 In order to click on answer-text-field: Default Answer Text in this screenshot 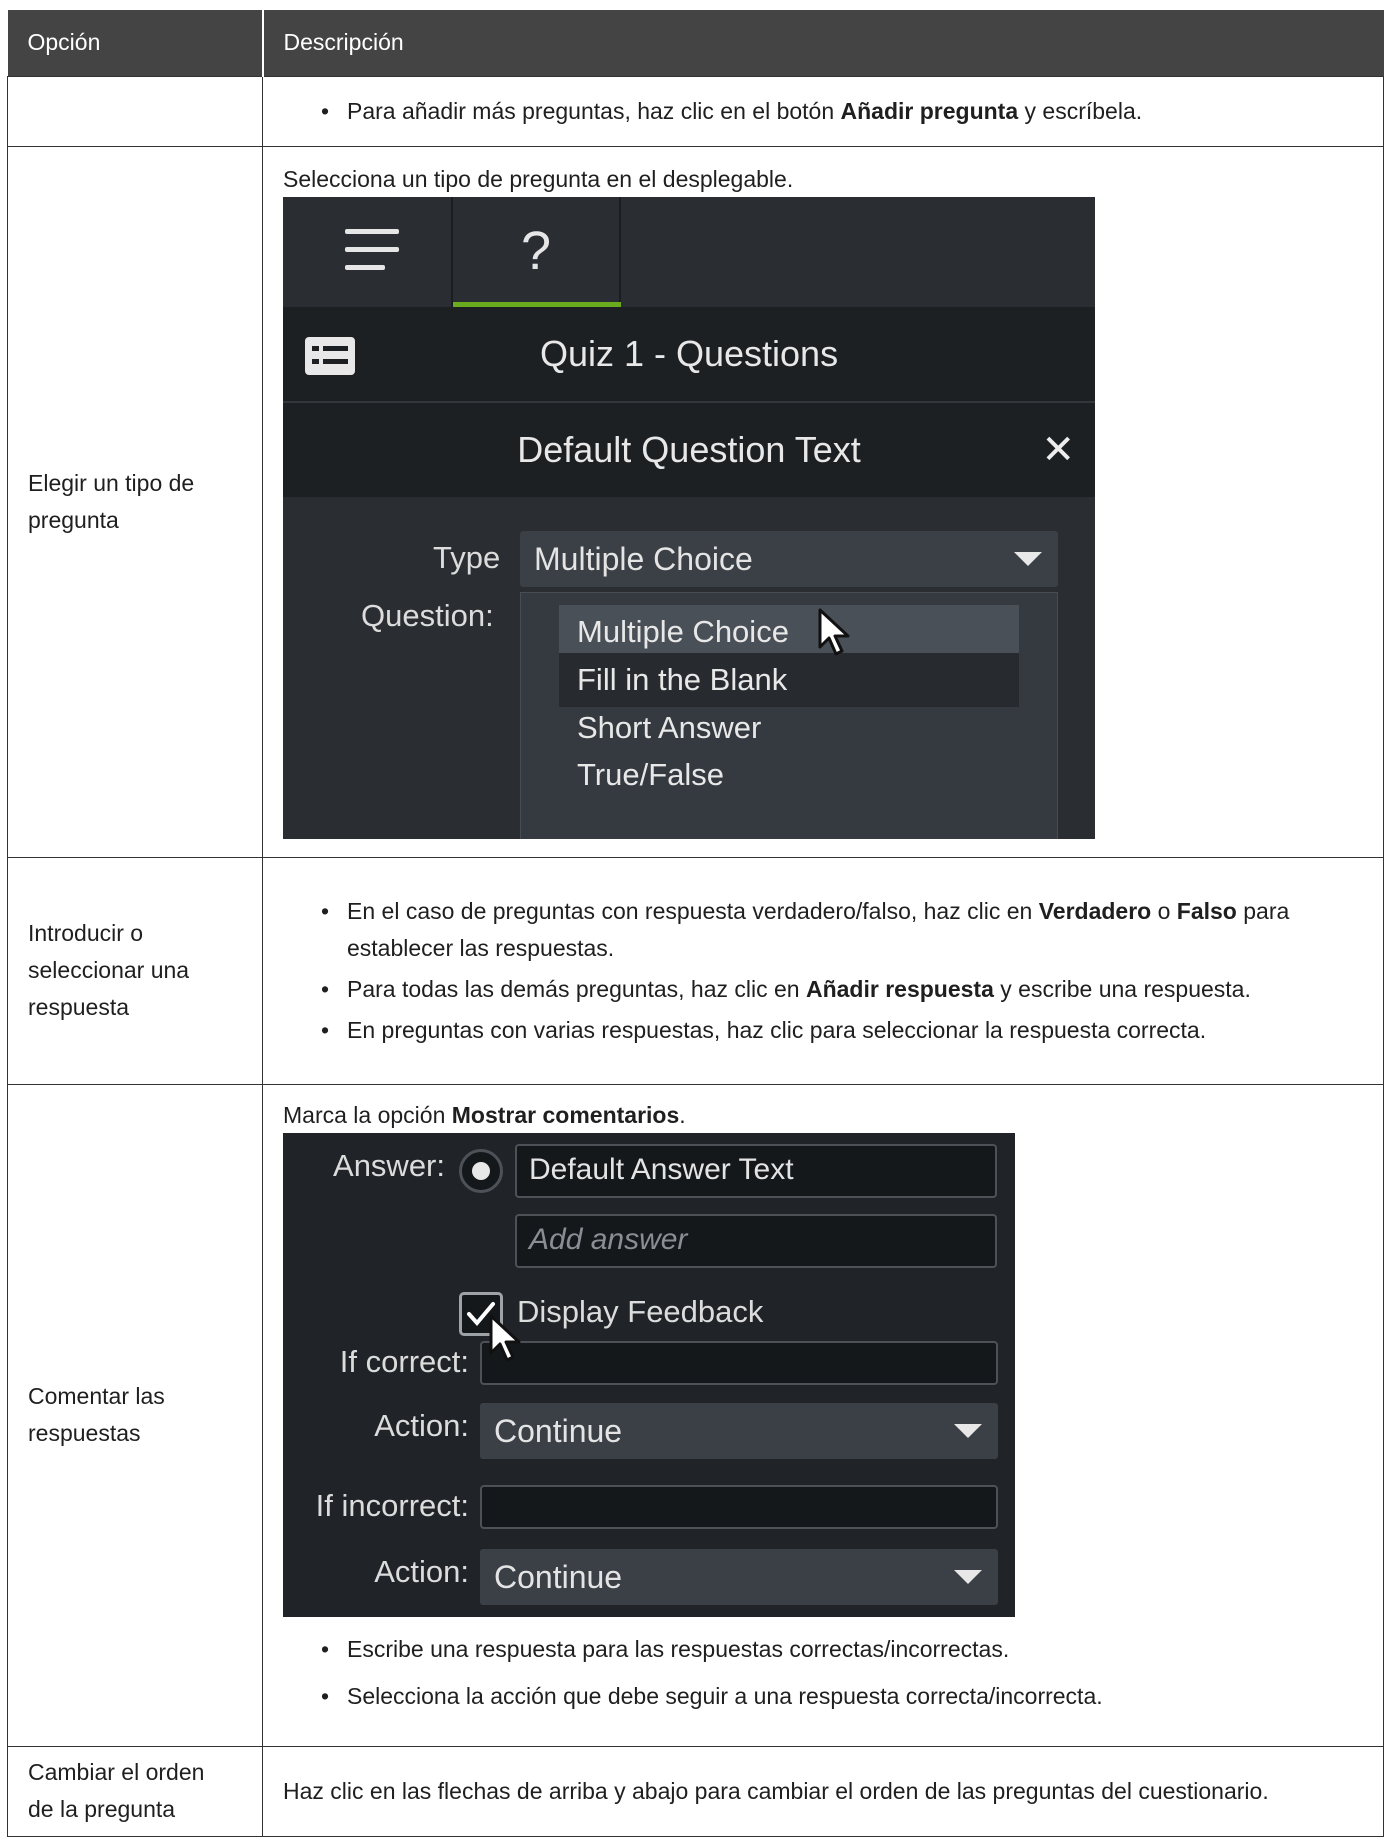, I will do `click(756, 1170)`.